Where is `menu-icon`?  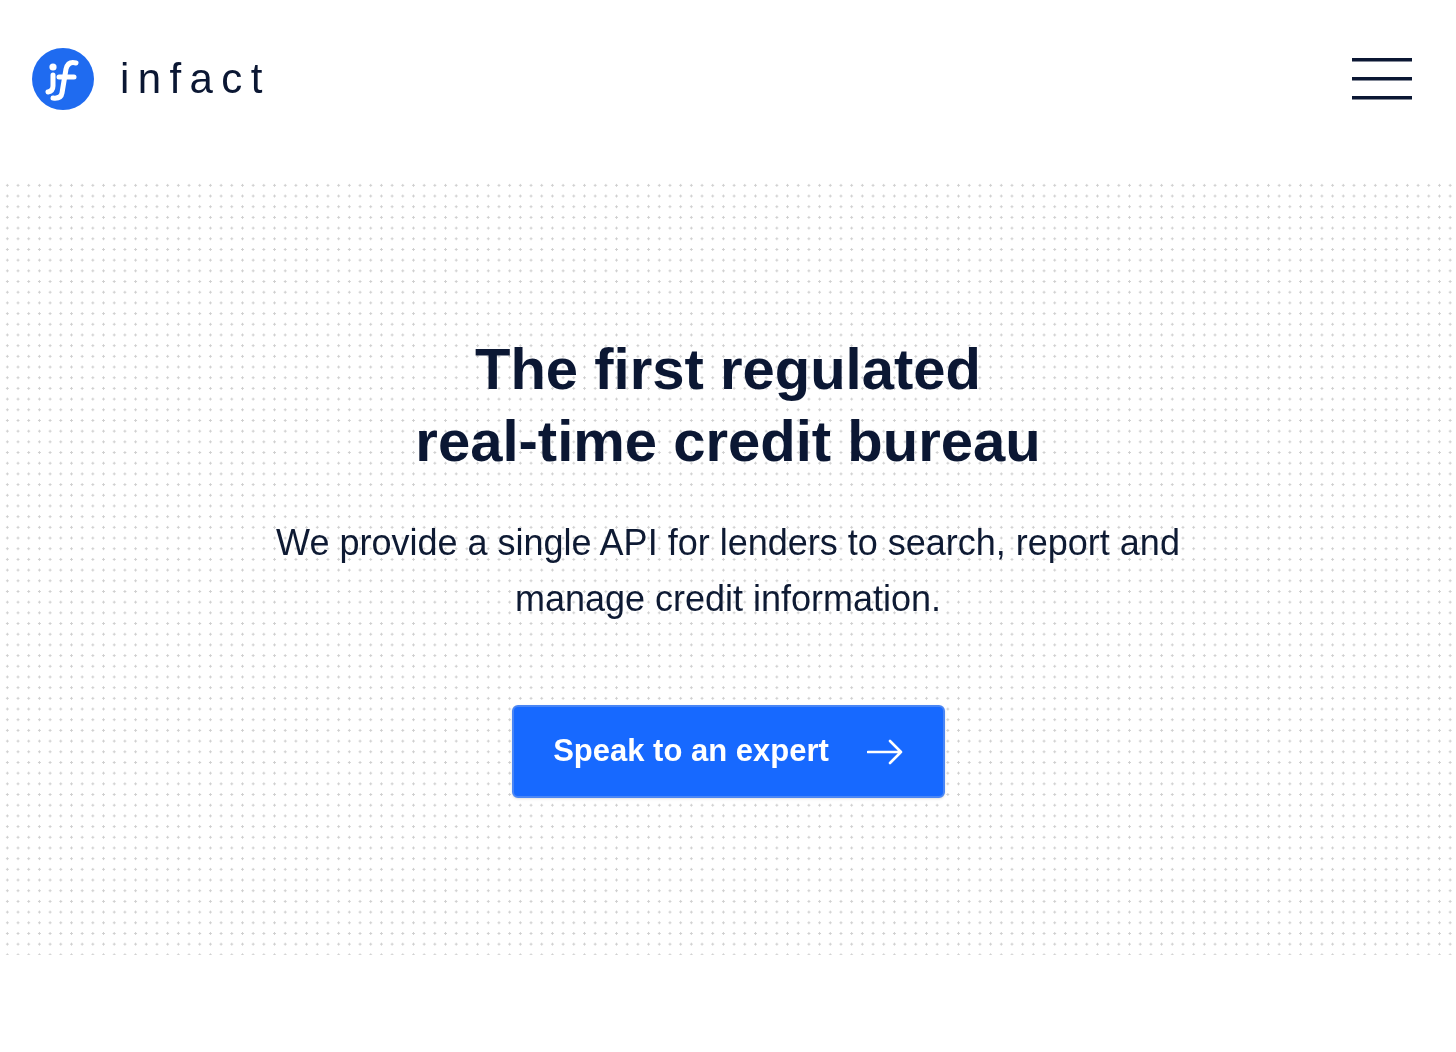 menu-icon is located at coordinates (1382, 79).